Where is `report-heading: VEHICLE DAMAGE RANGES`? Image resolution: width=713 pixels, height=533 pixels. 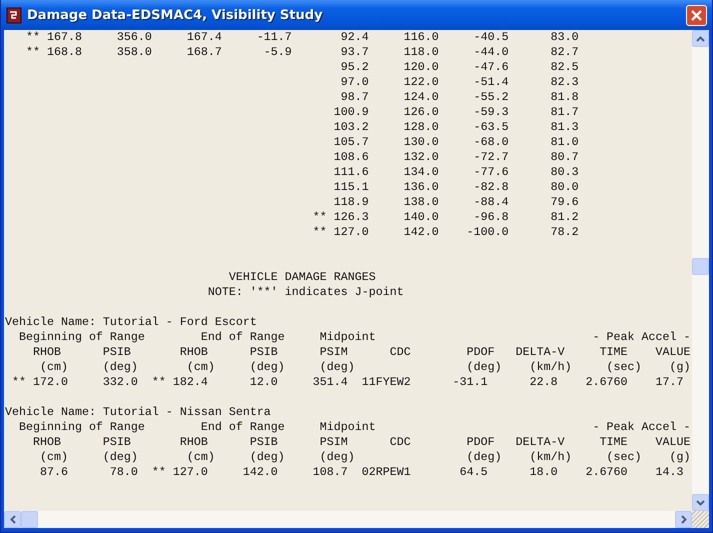
report-heading: VEHICLE DAMAGE RANGES is located at coordinates (302, 277).